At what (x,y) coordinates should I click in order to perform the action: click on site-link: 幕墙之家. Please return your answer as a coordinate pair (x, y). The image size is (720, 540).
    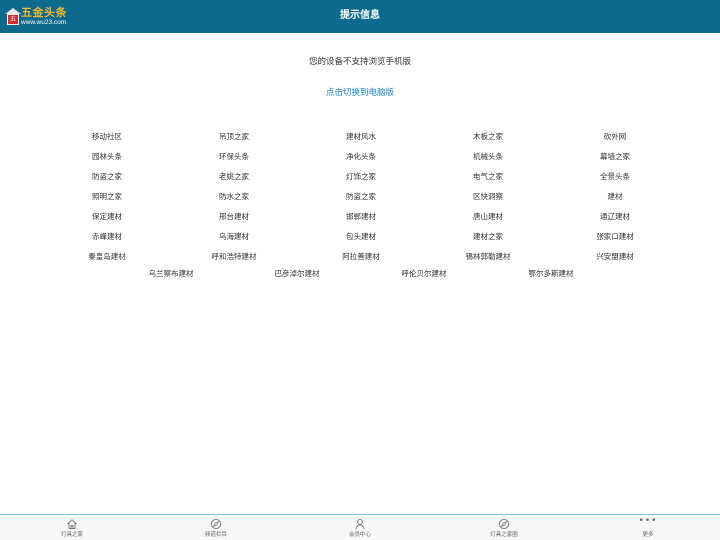
    Looking at the image, I should click on (615, 157).